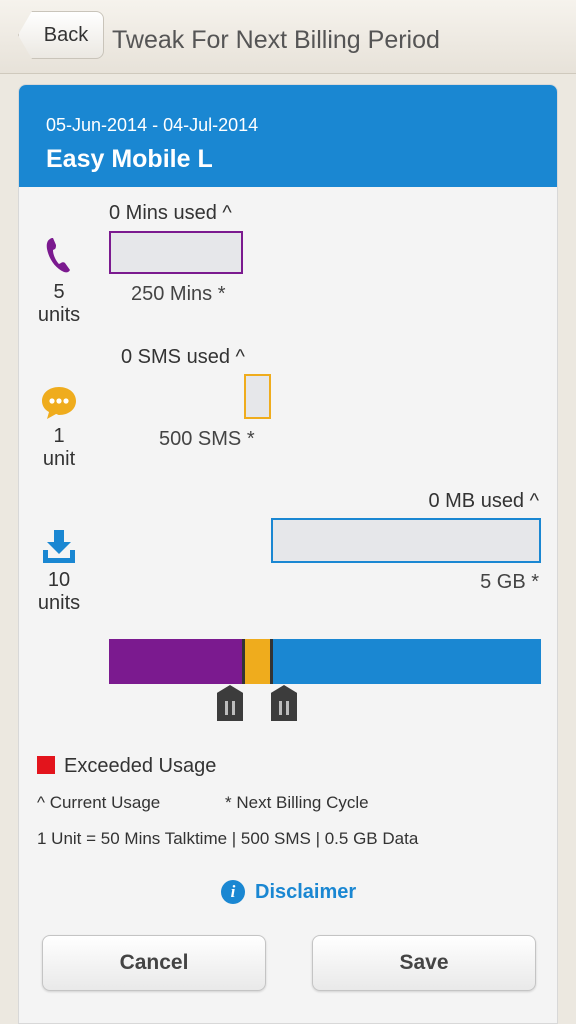  What do you see at coordinates (230, 703) in the screenshot?
I see `slider-handle-left` at bounding box center [230, 703].